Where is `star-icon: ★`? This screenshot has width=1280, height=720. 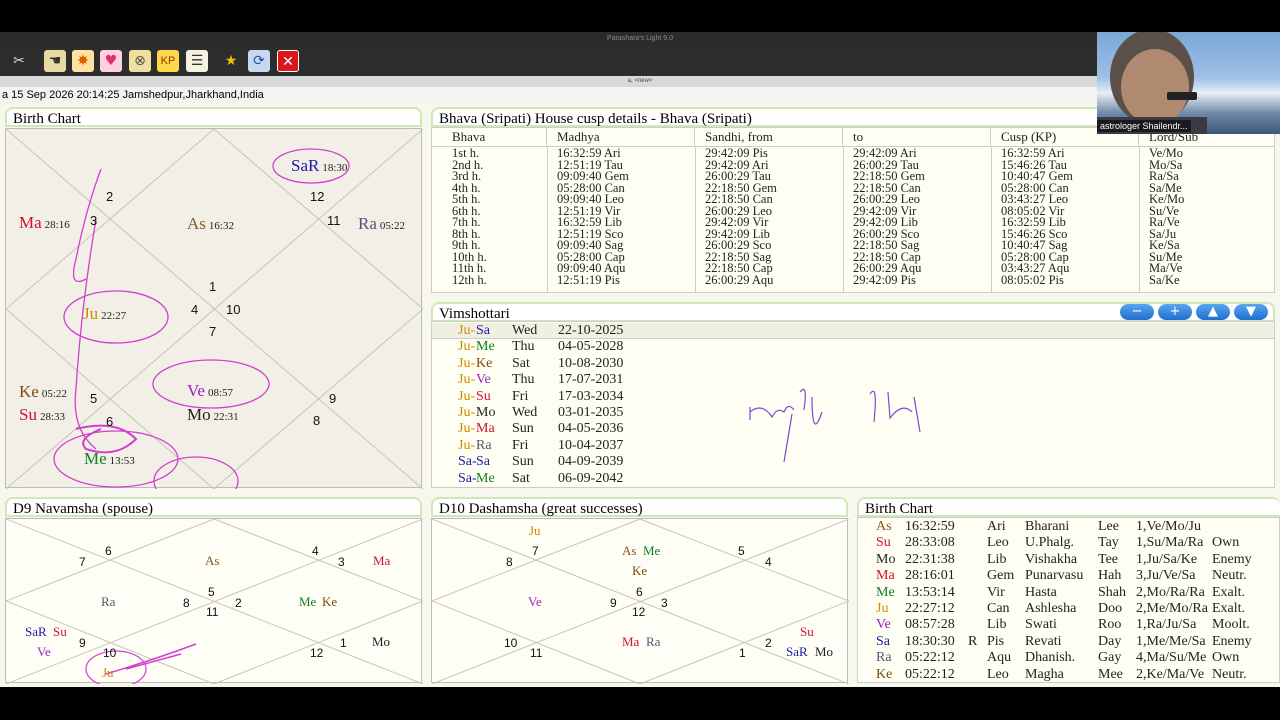
star-icon: ★ is located at coordinates (231, 61).